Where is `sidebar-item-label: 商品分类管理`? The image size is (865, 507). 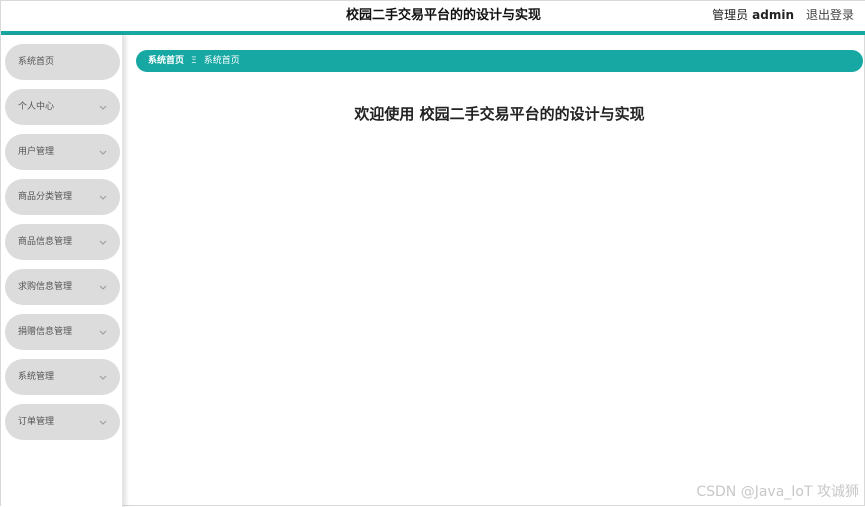
sidebar-item-label: 商品分类管理 is located at coordinates (45, 197).